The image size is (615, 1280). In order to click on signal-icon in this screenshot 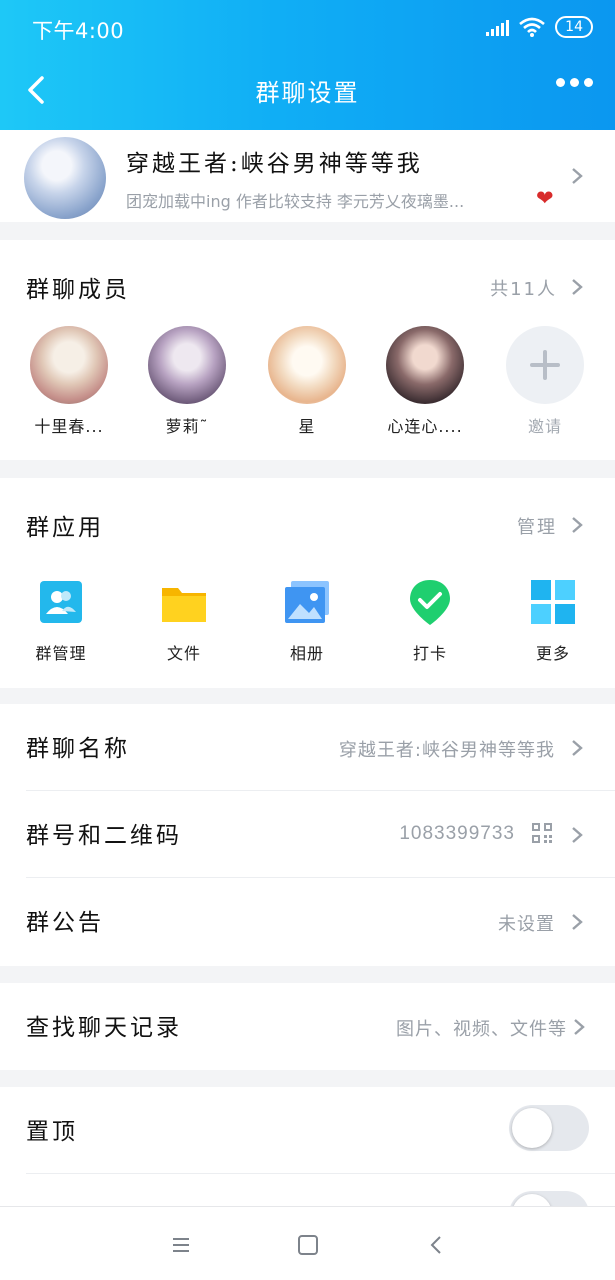, I will do `click(498, 27)`.